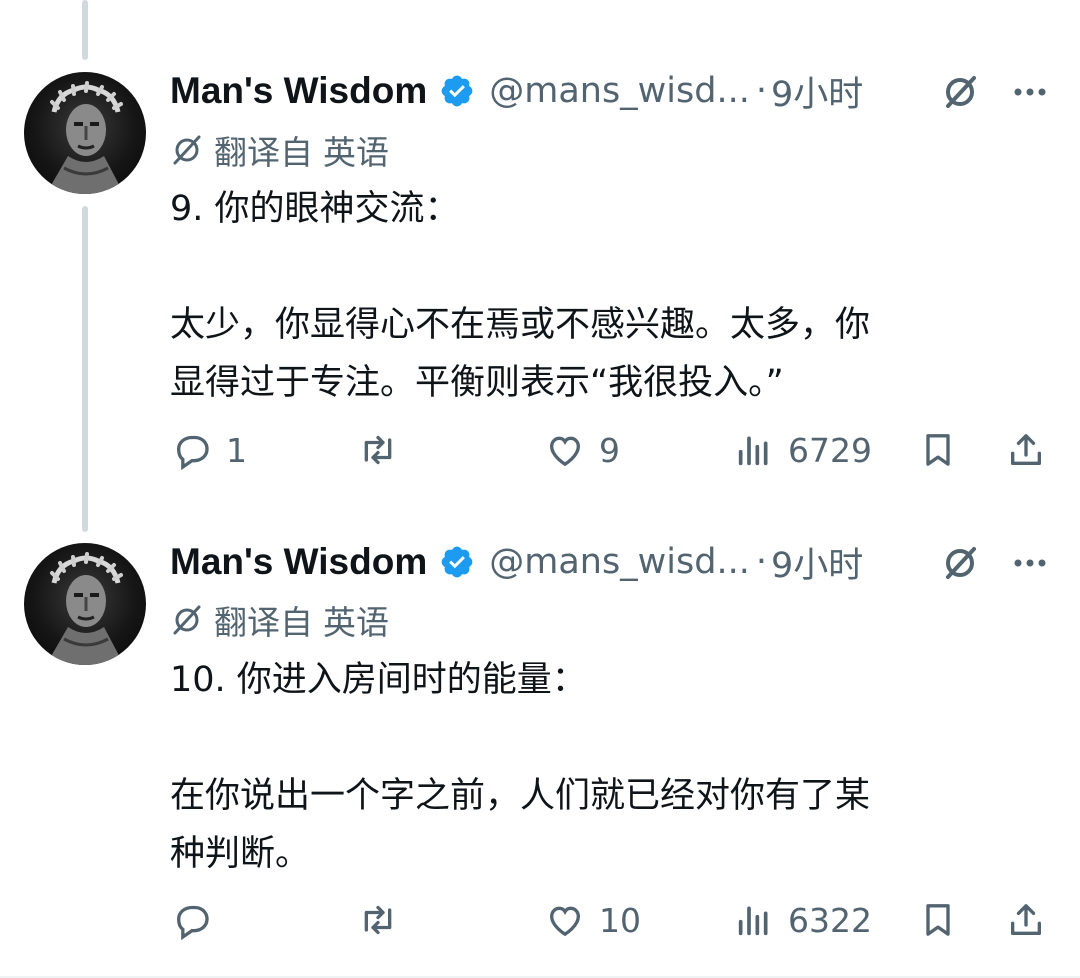 This screenshot has width=1080, height=978. I want to click on reply-button, so click(199, 920).